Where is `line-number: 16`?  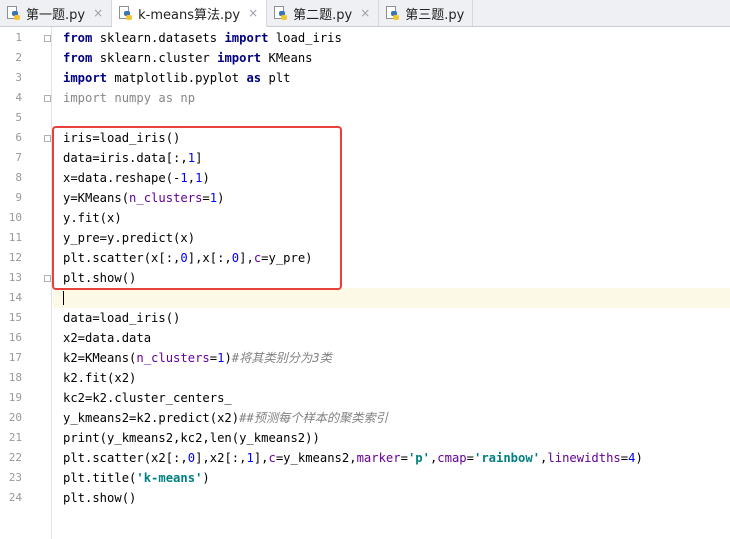
line-number: 16 is located at coordinates (15, 337).